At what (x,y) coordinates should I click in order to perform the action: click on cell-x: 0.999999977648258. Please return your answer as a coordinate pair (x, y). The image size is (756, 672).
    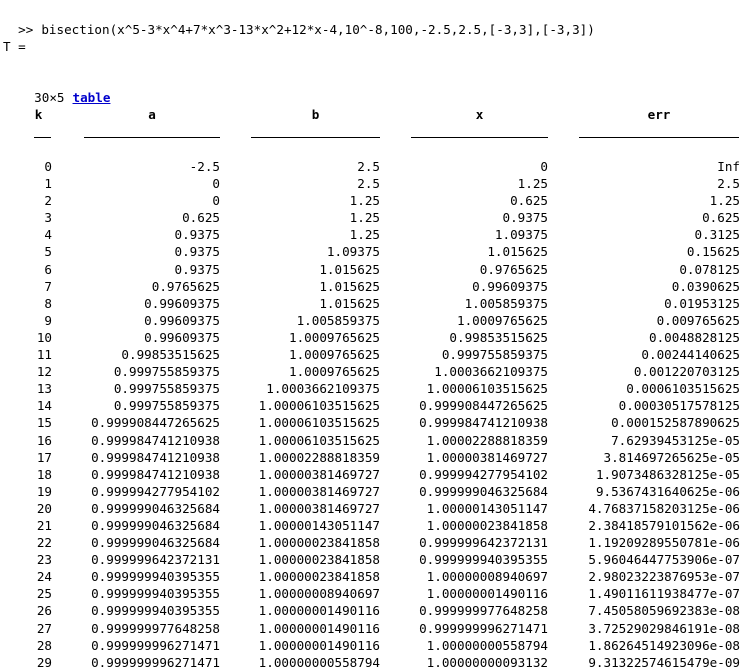
    Looking at the image, I should click on (483, 611).